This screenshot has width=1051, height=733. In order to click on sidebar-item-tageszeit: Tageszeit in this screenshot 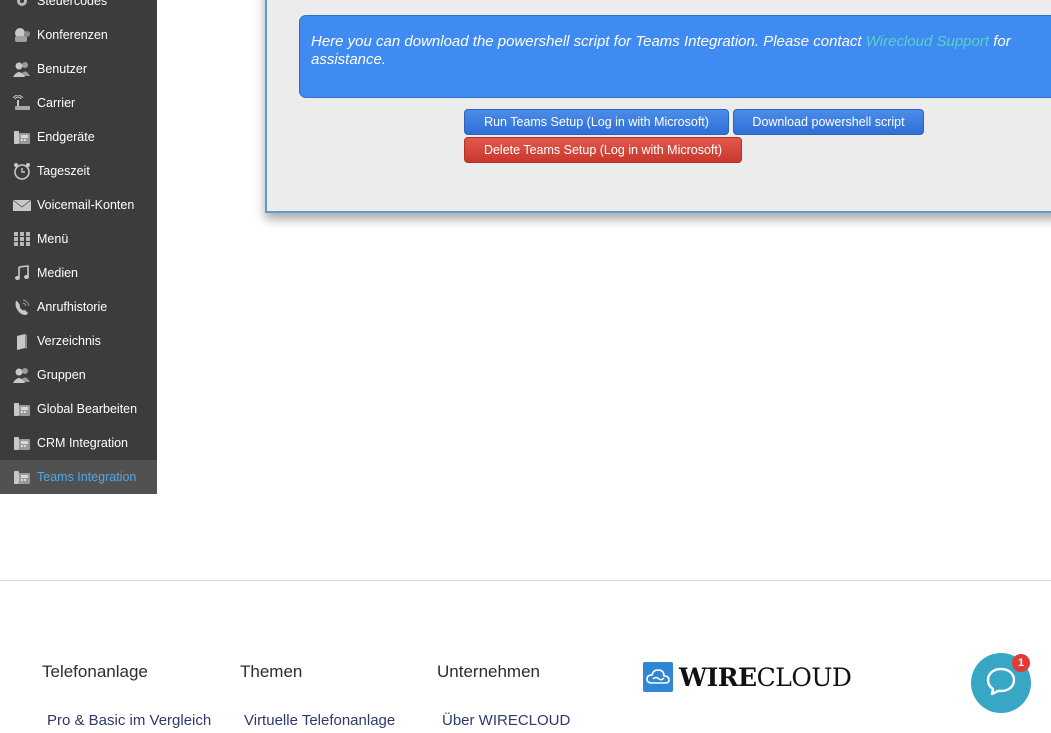, I will do `click(78, 171)`.